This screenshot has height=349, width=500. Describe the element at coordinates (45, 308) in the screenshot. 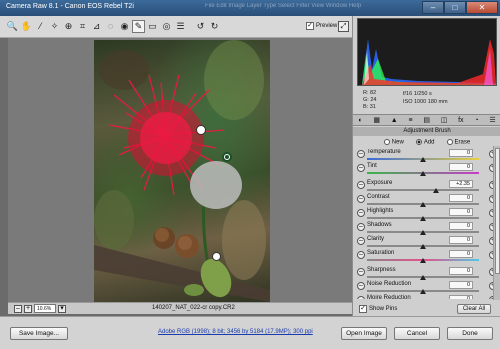

I see `zoom-level-select: 10.6%` at that location.